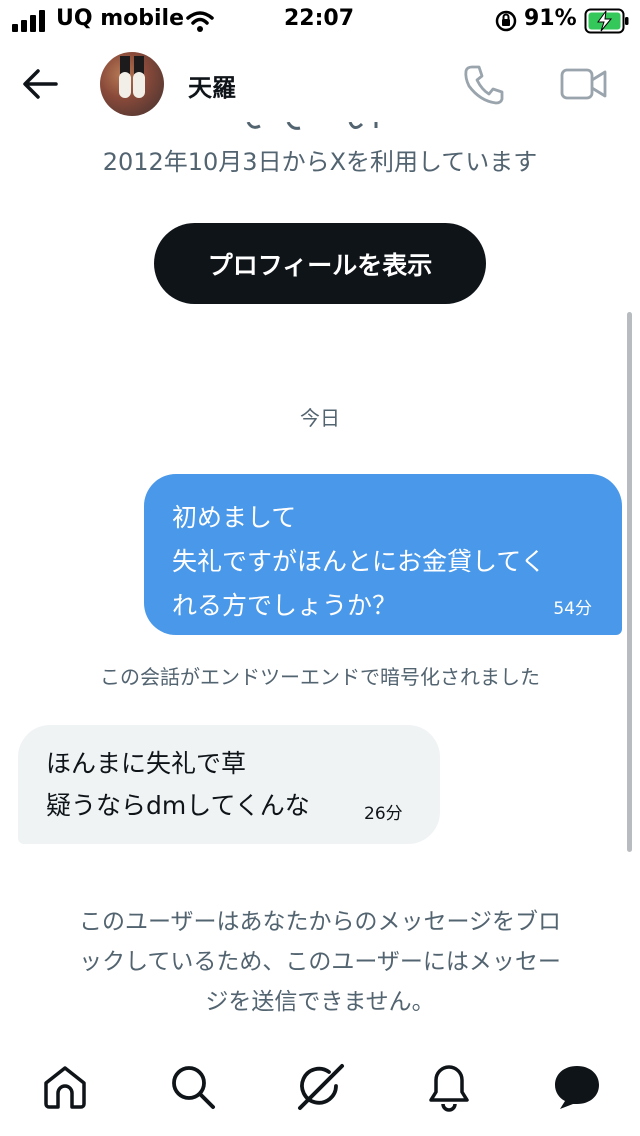 The image size is (640, 1136). Describe the element at coordinates (484, 84) in the screenshot. I see `phone-icon` at that location.